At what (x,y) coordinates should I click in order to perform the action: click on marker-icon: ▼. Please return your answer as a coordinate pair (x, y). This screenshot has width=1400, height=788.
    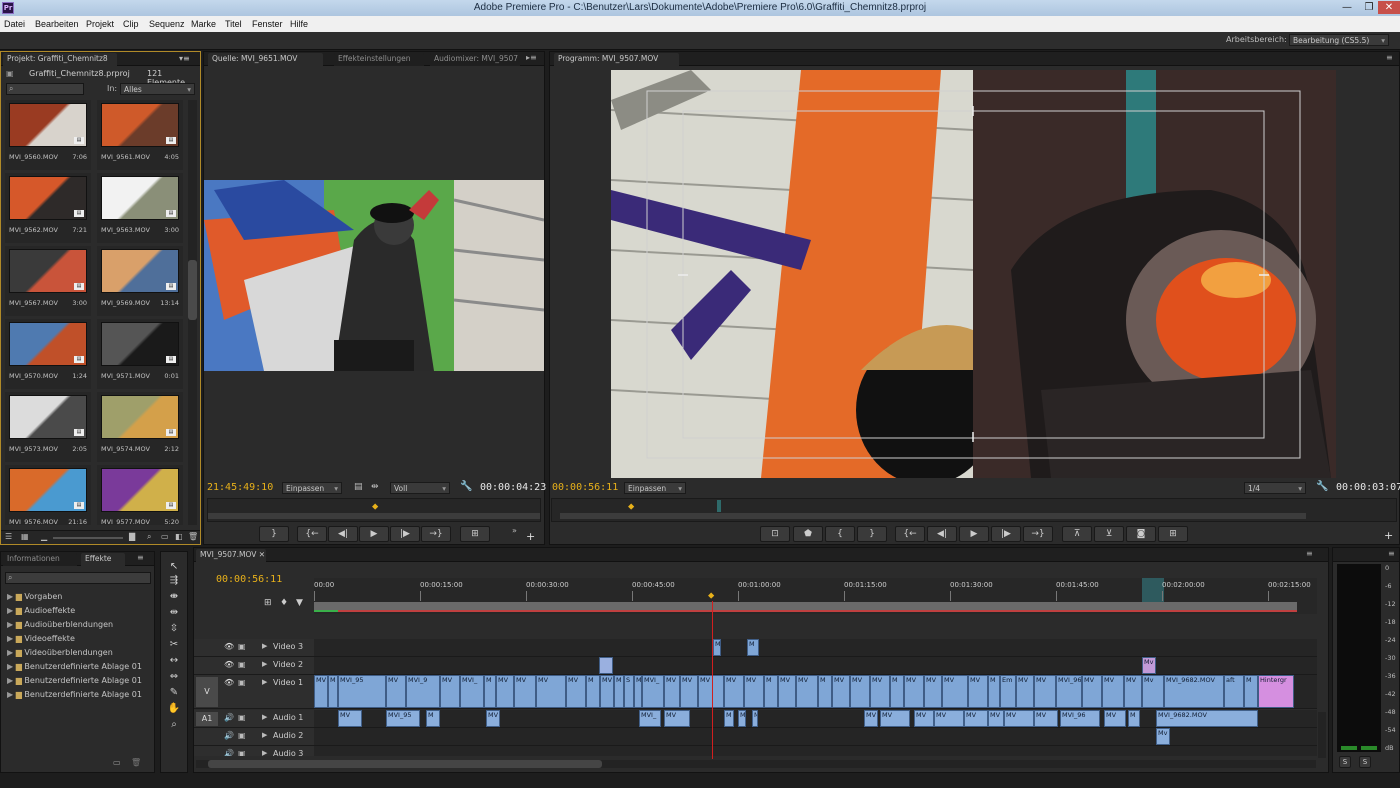
    Looking at the image, I should click on (299, 603).